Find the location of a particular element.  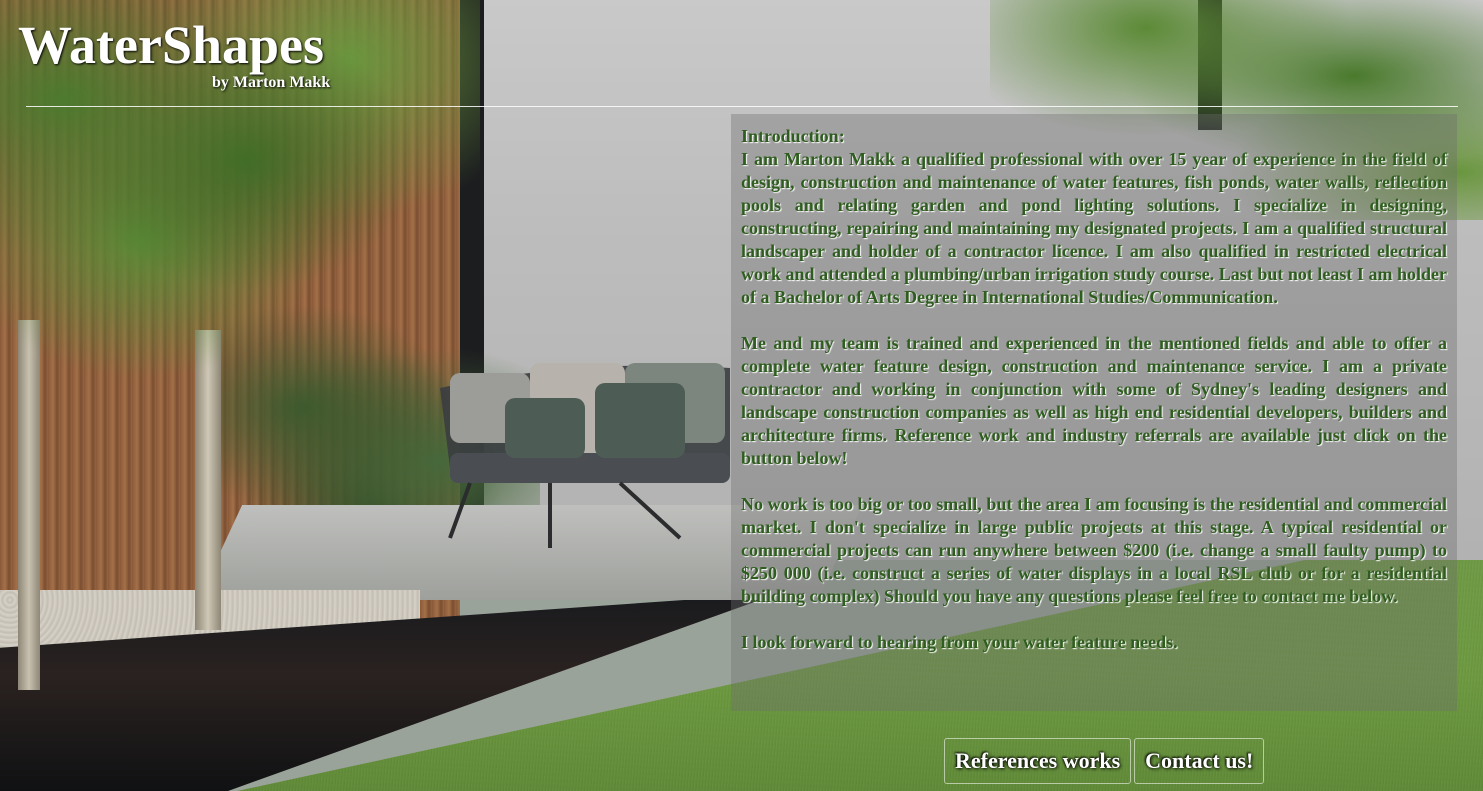

background-outdoor-sofa is located at coordinates (585, 455).